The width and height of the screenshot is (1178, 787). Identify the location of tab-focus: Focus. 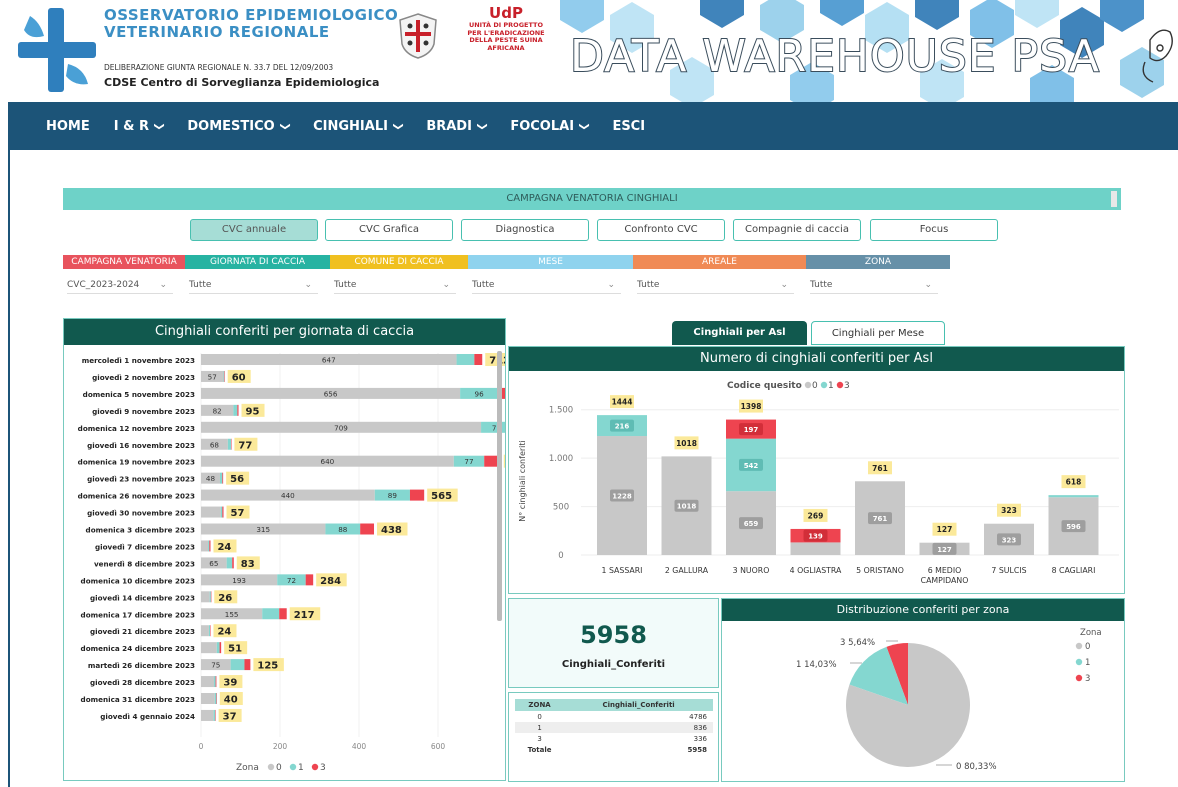
(934, 230).